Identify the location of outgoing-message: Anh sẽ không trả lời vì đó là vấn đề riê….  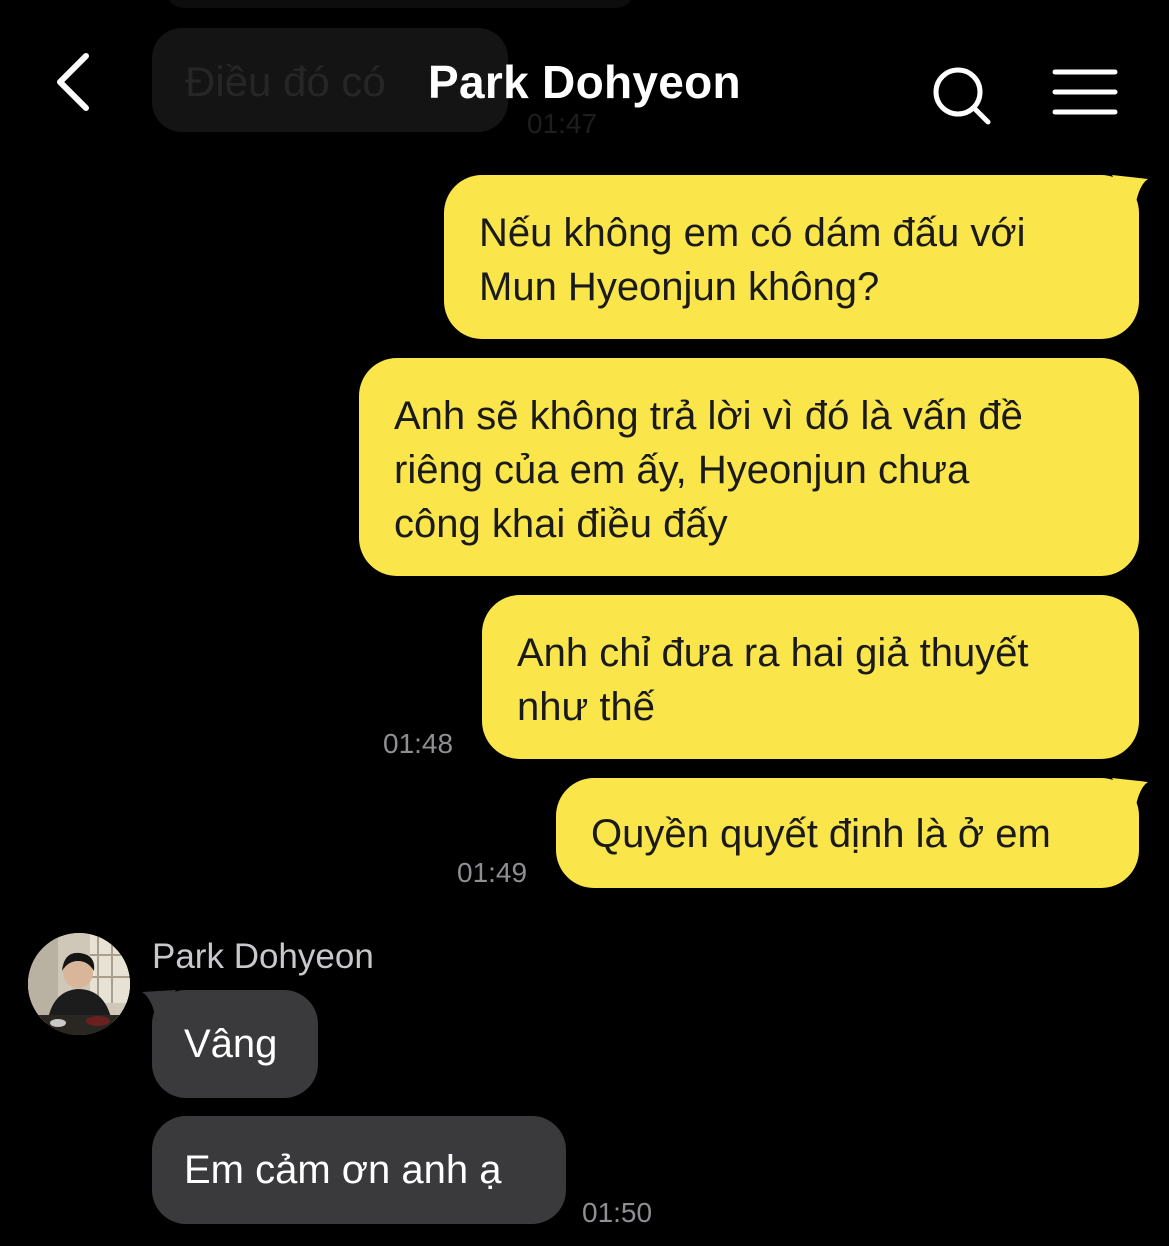
(749, 467).